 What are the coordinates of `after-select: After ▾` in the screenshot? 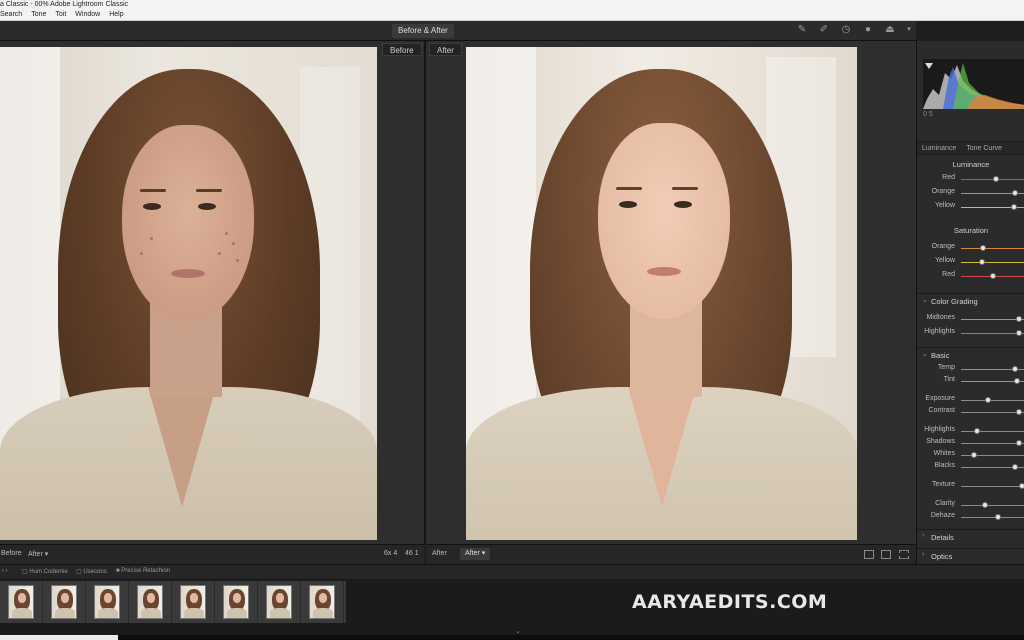 It's located at (475, 554).